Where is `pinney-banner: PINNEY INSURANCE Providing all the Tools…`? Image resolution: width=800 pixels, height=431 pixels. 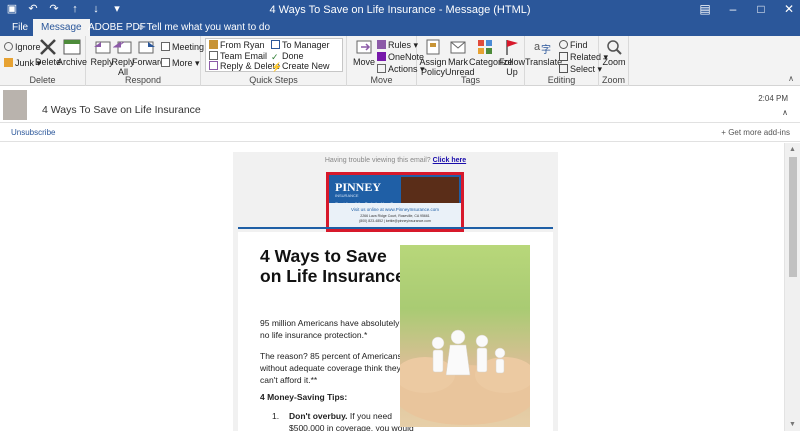 pinney-banner: PINNEY INSURANCE Providing all the Tools… is located at coordinates (395, 202).